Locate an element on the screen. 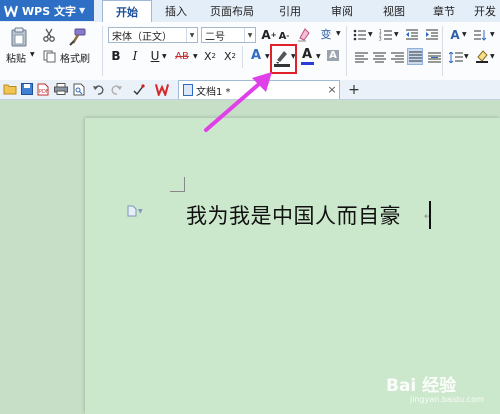 Image resolution: width=500 pixels, height=414 pixels. underline-button: U is located at coordinates (155, 56).